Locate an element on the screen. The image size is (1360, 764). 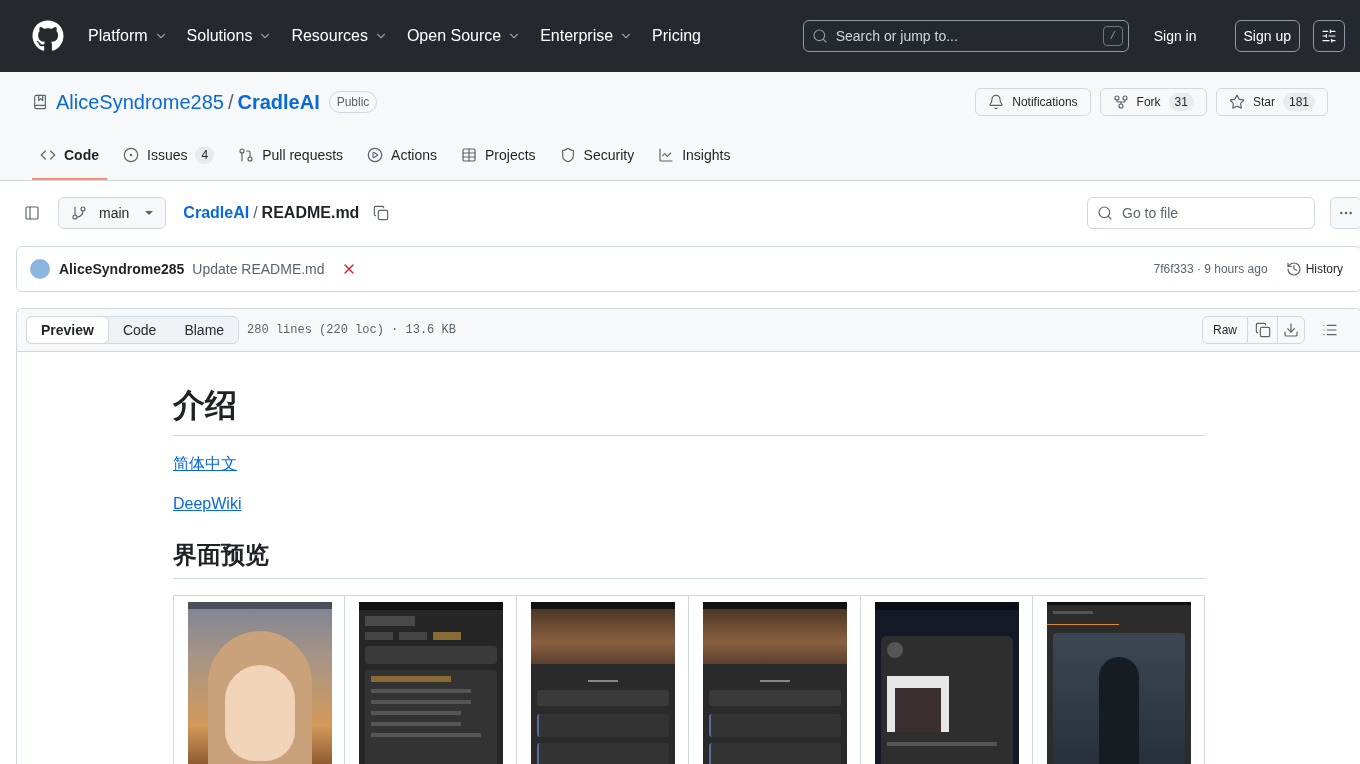
avatar is located at coordinates (40, 269).